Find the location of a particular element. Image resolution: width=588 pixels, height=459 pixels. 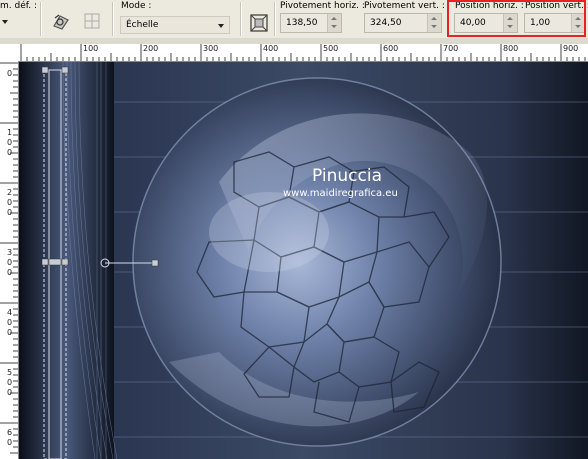

vertical-ruler: 0 1 0 0 2 0 0 3 0 0 4 0 0 5 0 0 6 0 is located at coordinates (9, 260).